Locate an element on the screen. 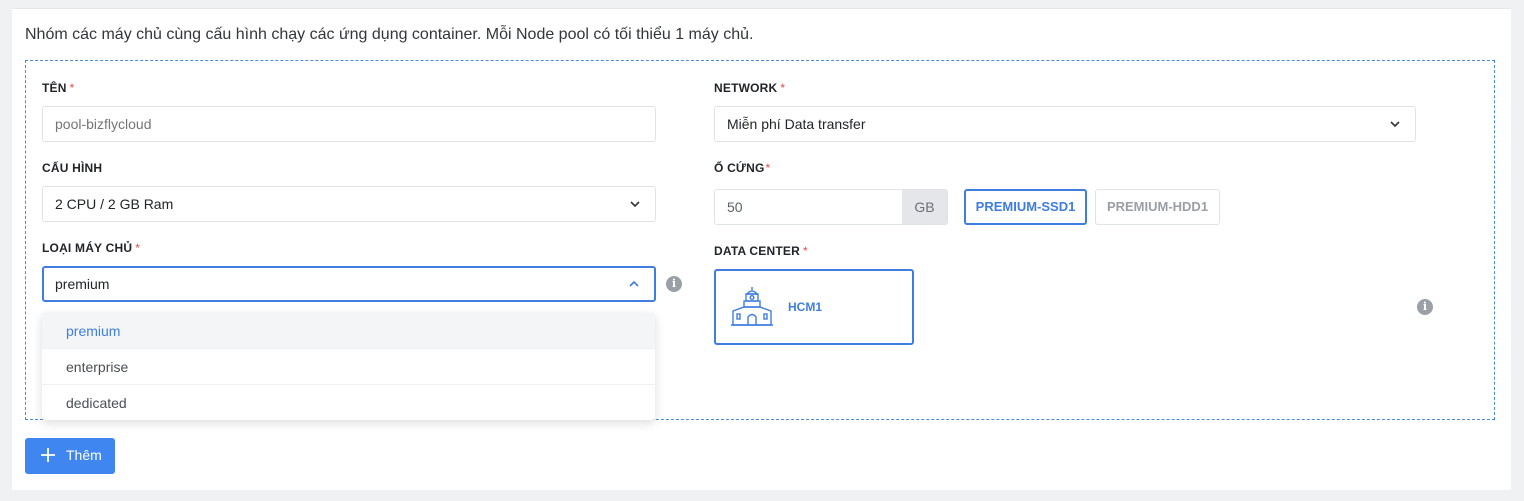  server-type-info-icon: i is located at coordinates (674, 284).